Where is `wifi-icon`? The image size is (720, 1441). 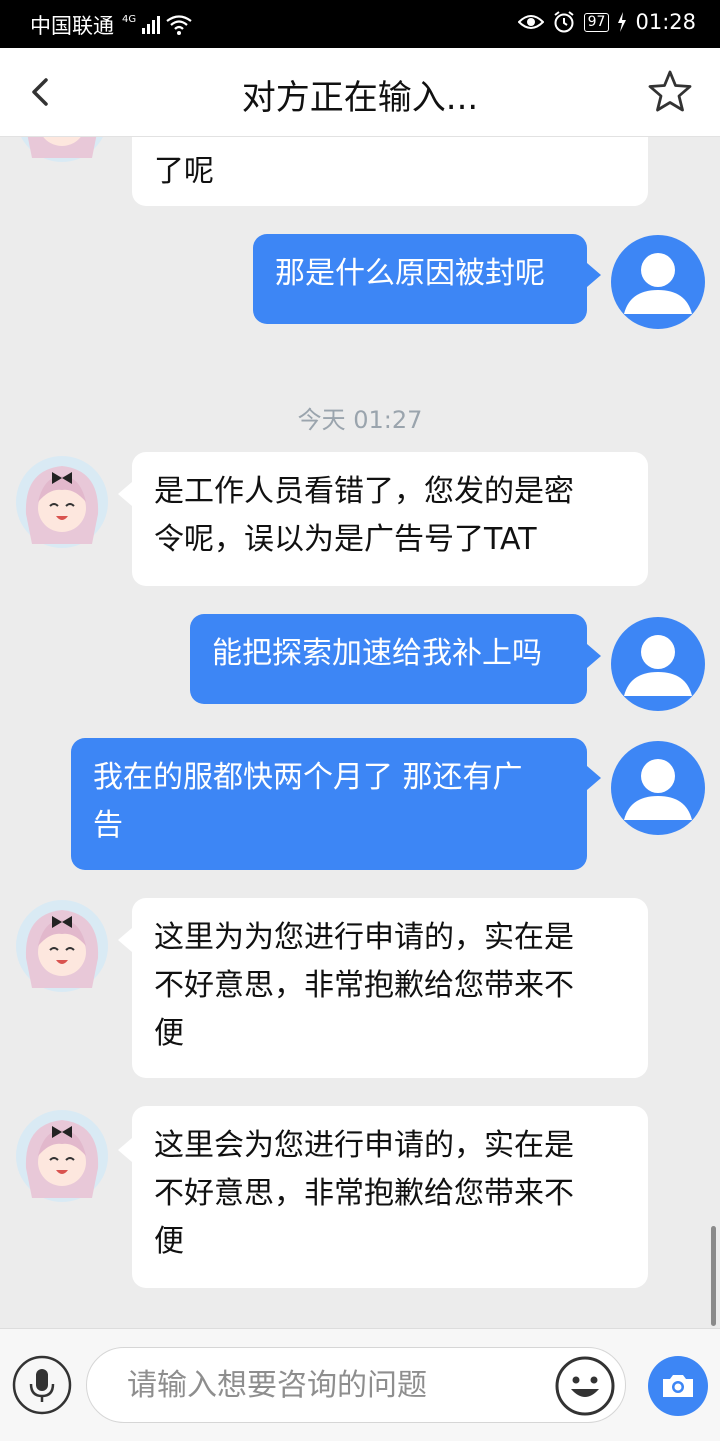
wifi-icon is located at coordinates (179, 25).